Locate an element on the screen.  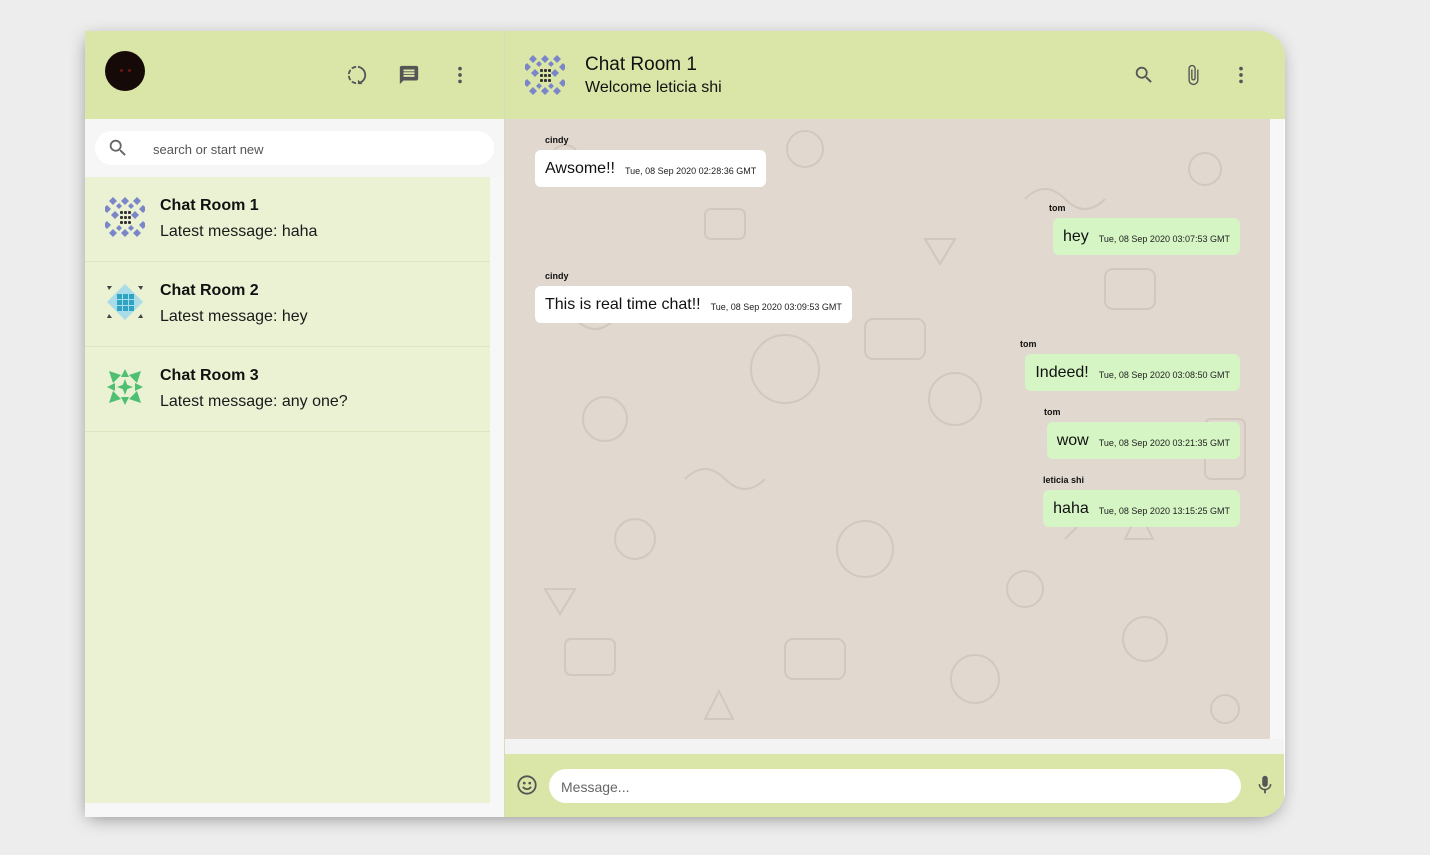
message-input-box is located at coordinates (895, 787).